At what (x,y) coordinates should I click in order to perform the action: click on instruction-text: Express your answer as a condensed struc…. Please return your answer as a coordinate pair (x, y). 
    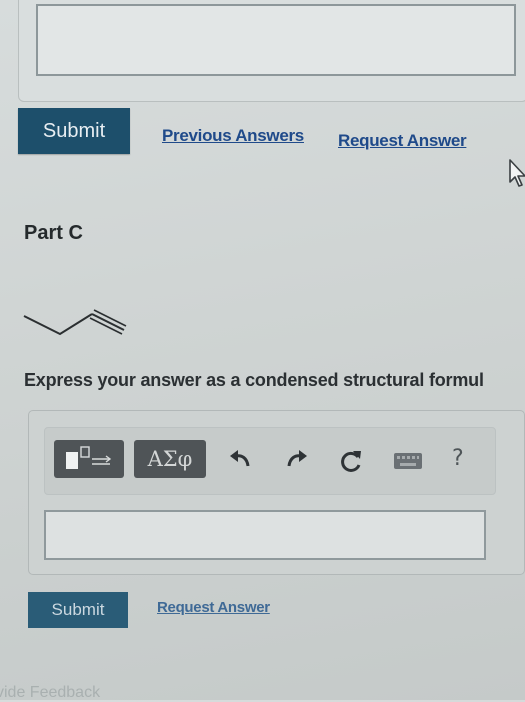
    Looking at the image, I should click on (254, 380).